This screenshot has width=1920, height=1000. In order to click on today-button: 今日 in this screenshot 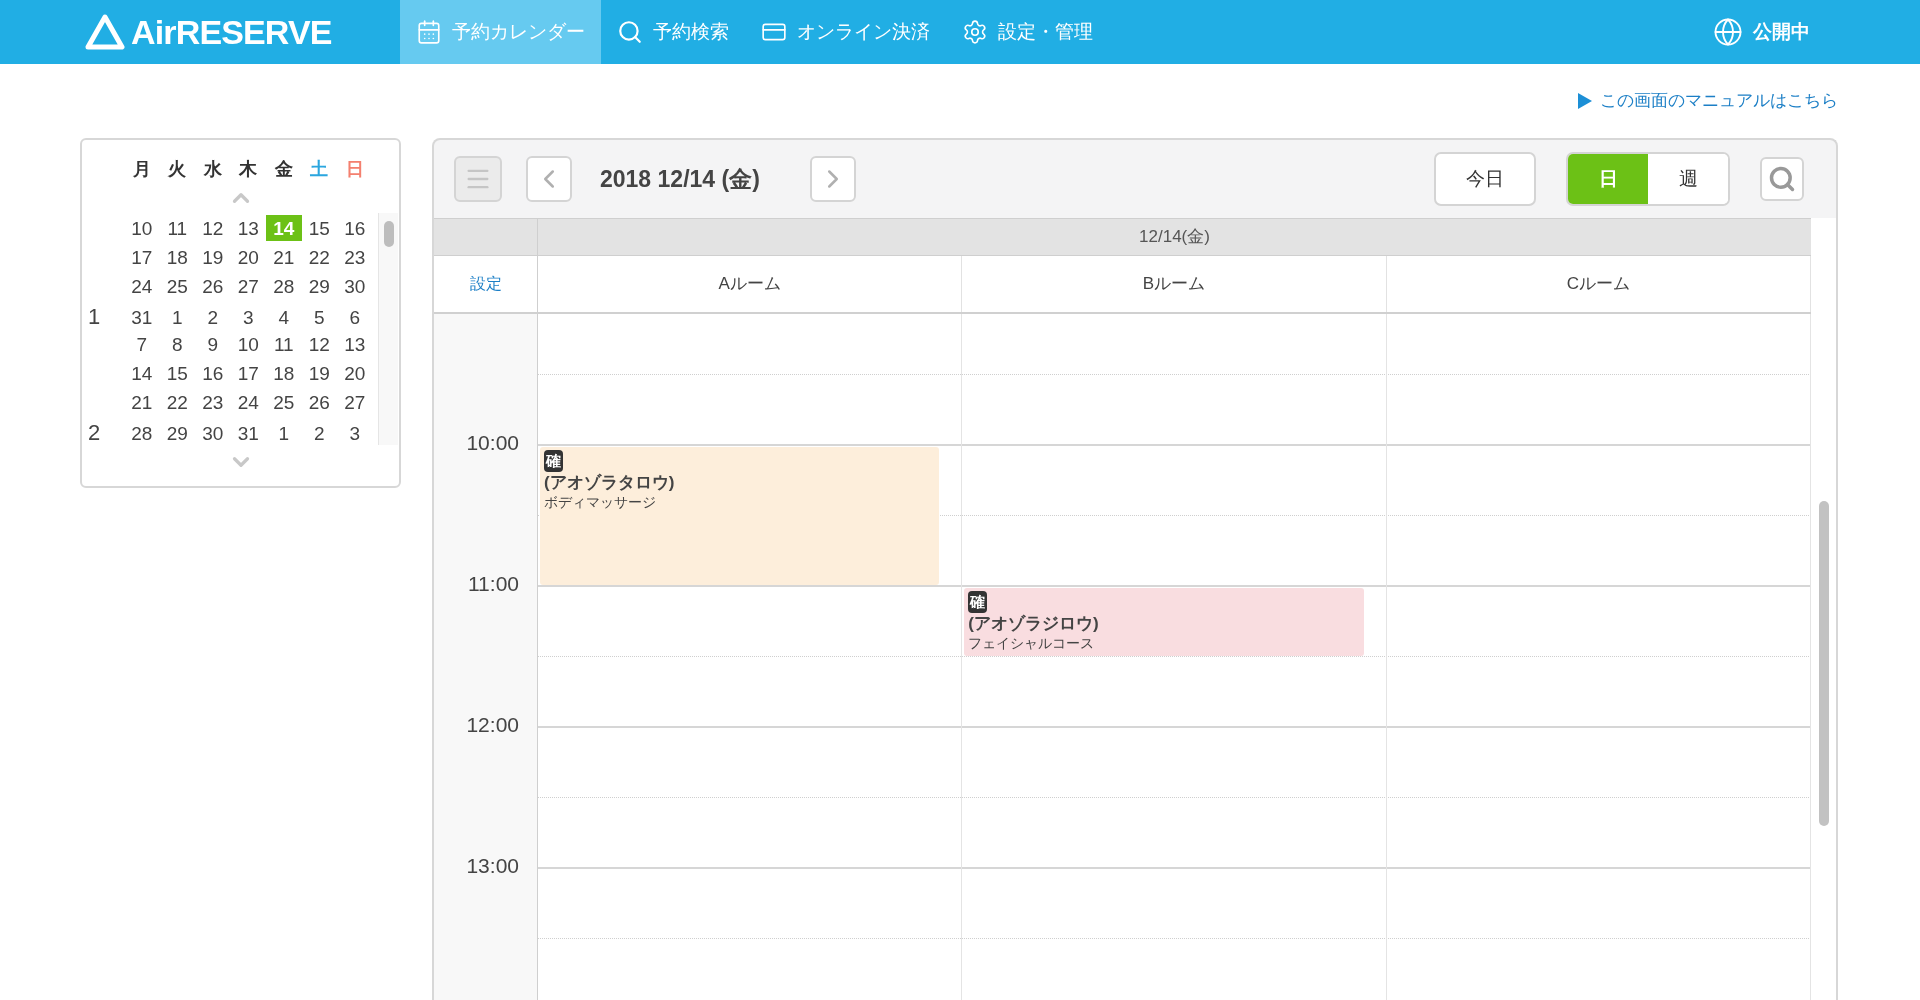, I will do `click(1485, 179)`.